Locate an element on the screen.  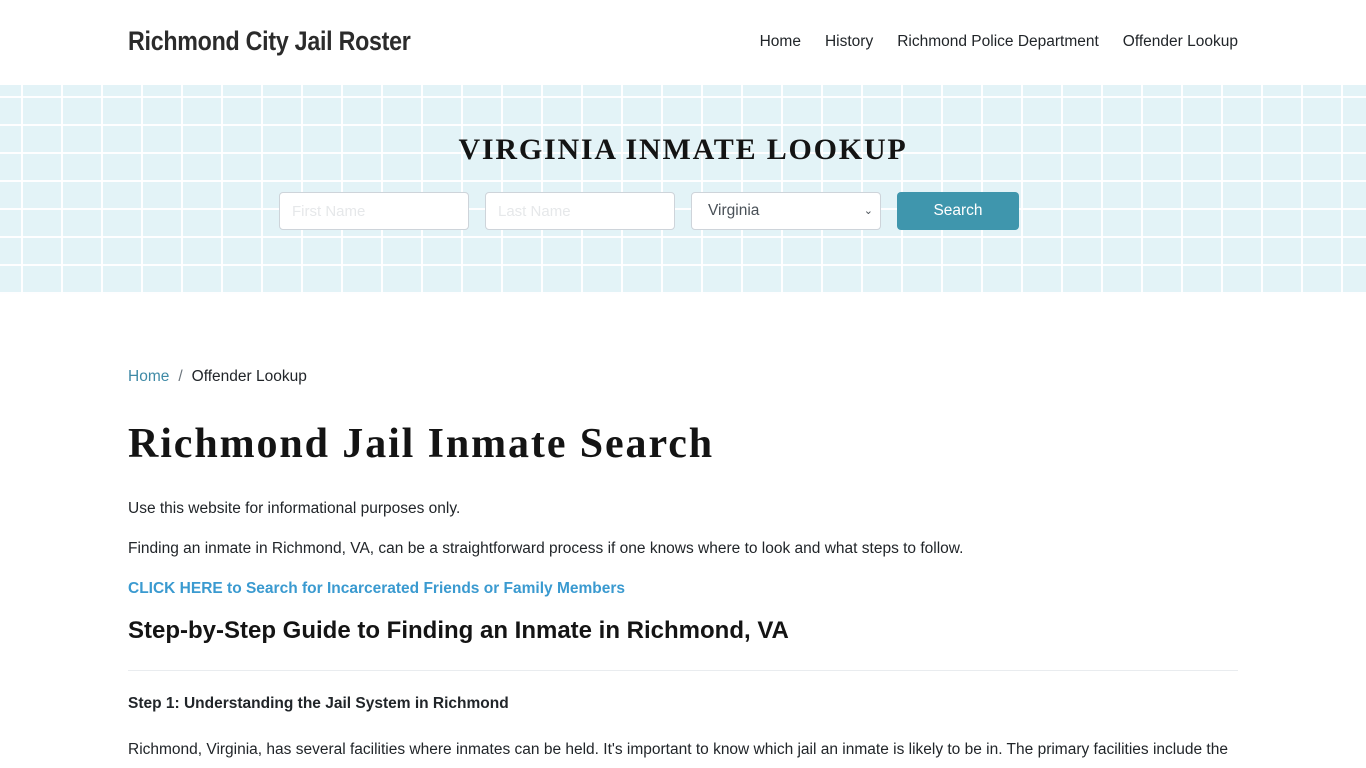
state-select-value: Virginia is located at coordinates (734, 210).